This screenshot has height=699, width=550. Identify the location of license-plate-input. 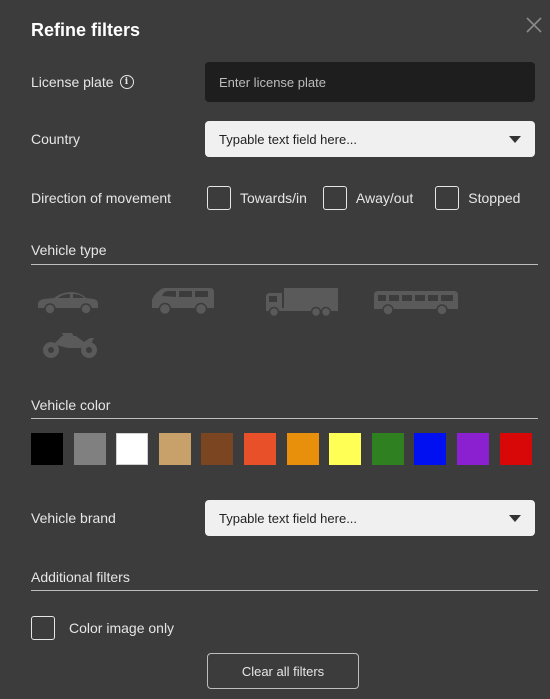
(370, 82).